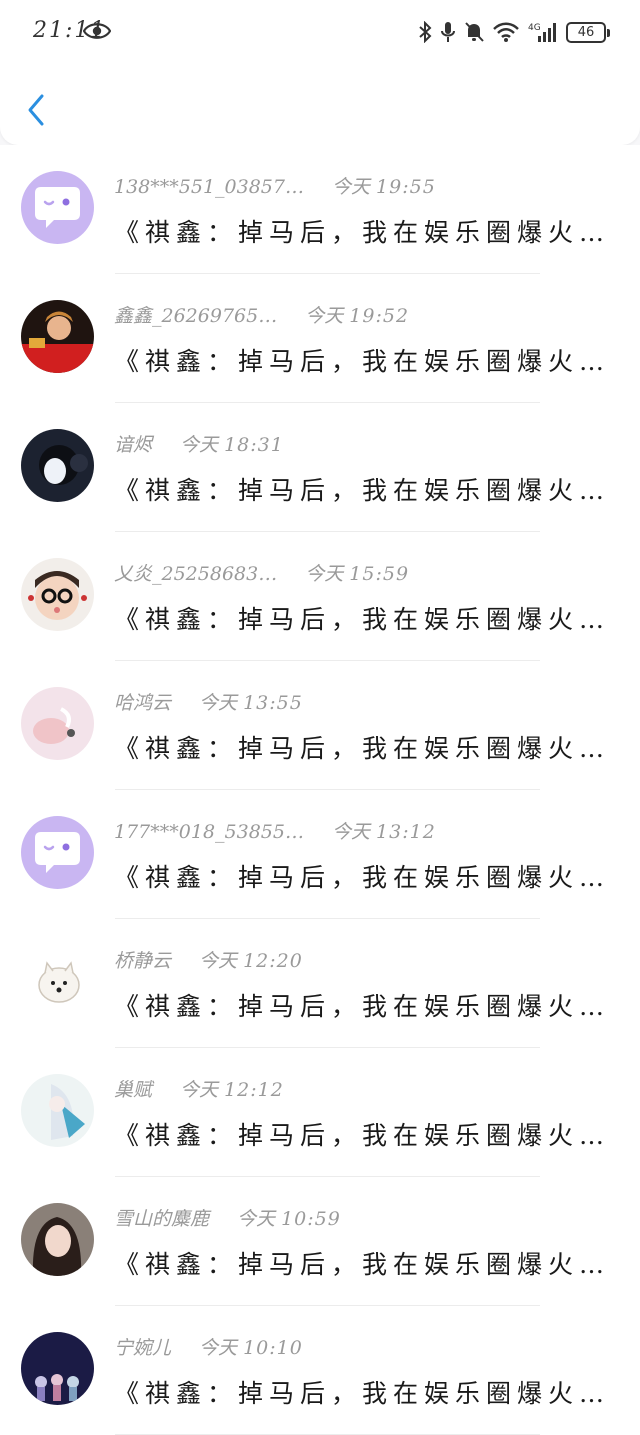  What do you see at coordinates (425, 32) in the screenshot?
I see `bluetooth-icon` at bounding box center [425, 32].